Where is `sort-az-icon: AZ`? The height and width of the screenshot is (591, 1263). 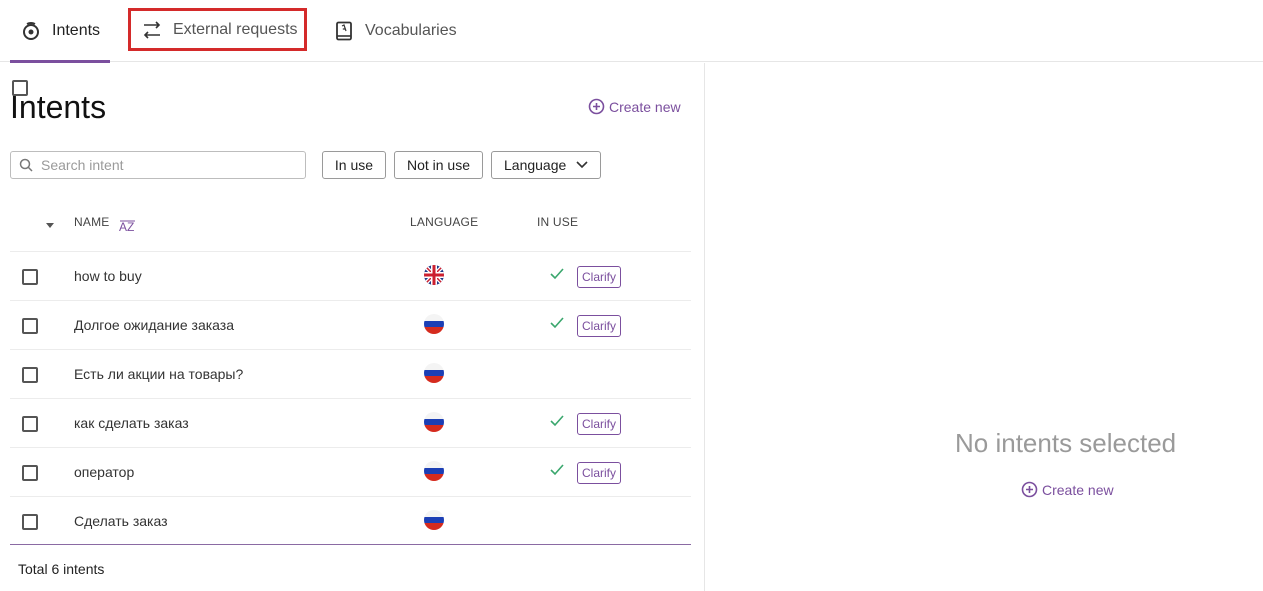 sort-az-icon: AZ is located at coordinates (128, 226).